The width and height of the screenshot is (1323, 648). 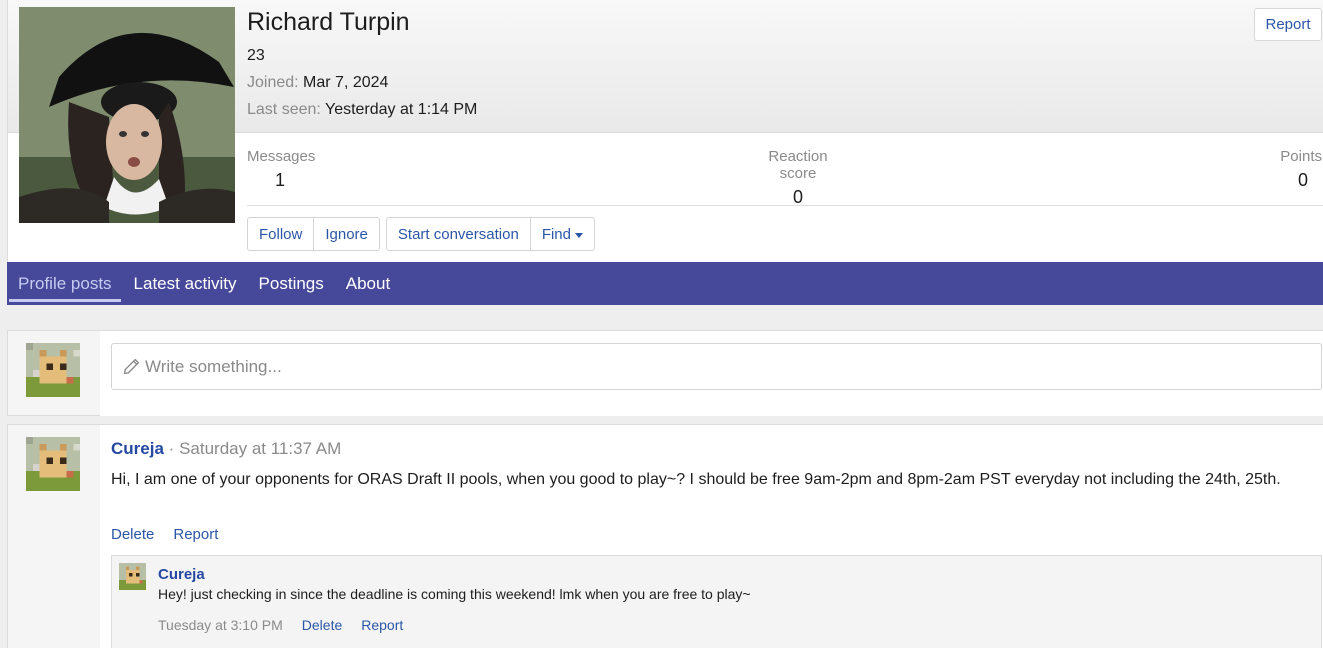 What do you see at coordinates (346, 82) in the screenshot?
I see `joined-value: Mar 7, 2024` at bounding box center [346, 82].